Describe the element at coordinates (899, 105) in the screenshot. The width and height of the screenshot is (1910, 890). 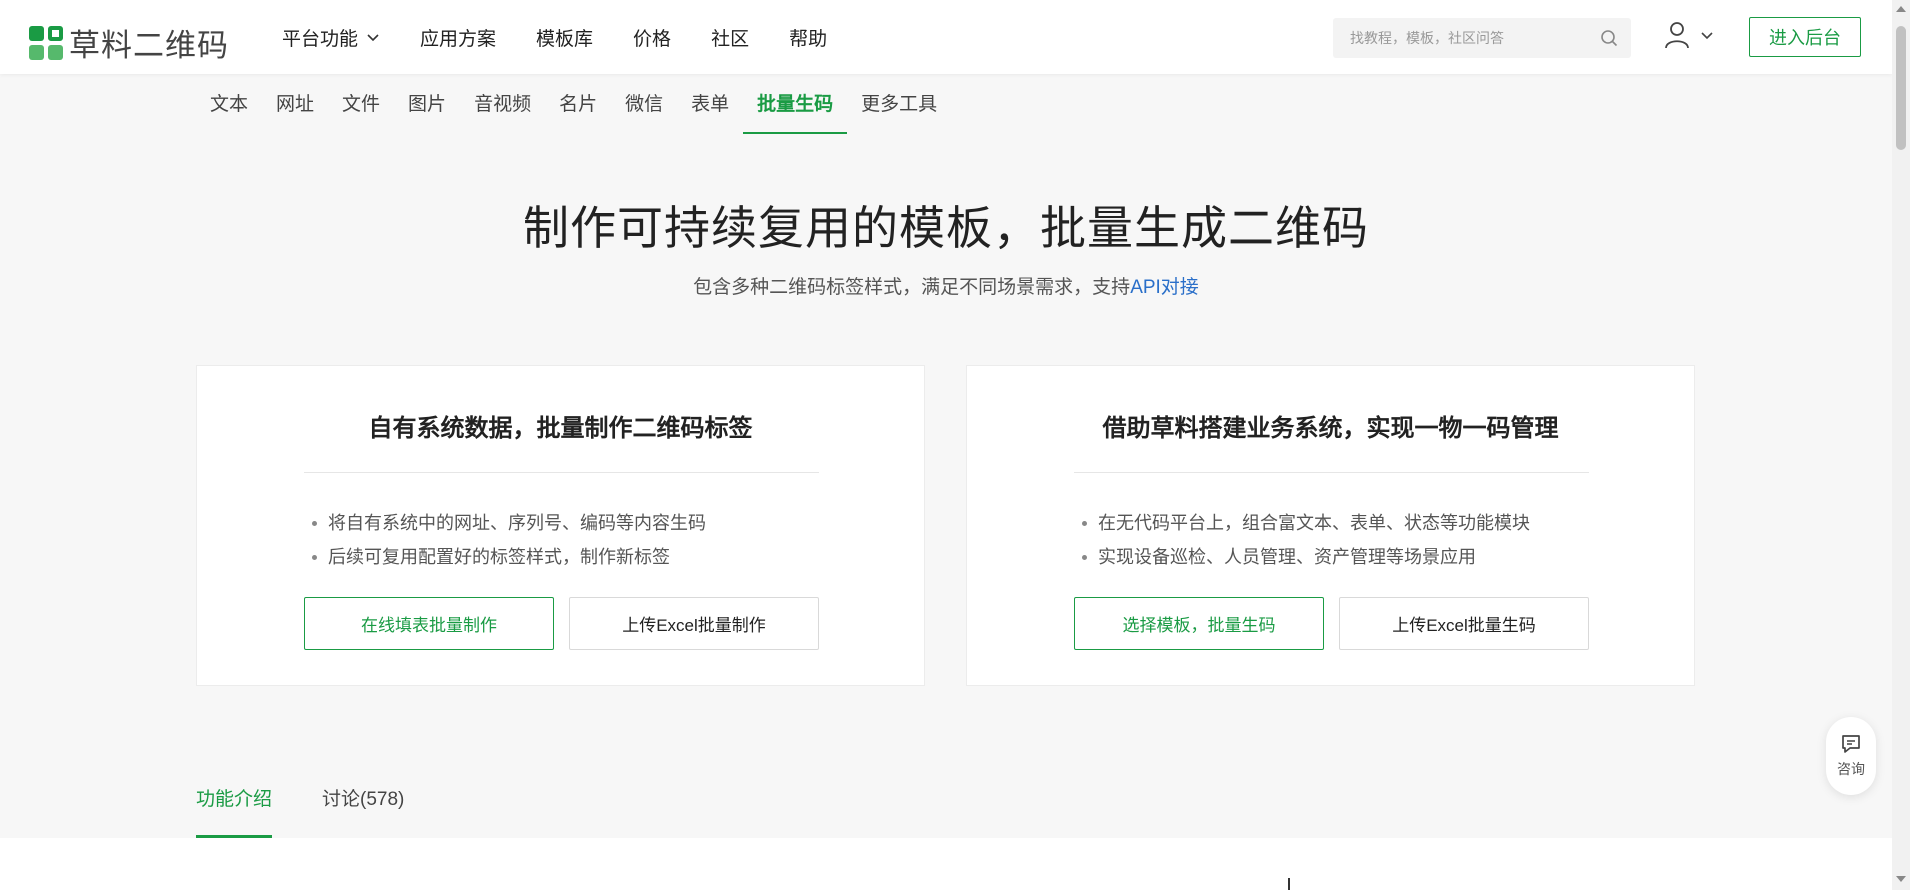
I see `tab-more-tools: 更多工具` at that location.